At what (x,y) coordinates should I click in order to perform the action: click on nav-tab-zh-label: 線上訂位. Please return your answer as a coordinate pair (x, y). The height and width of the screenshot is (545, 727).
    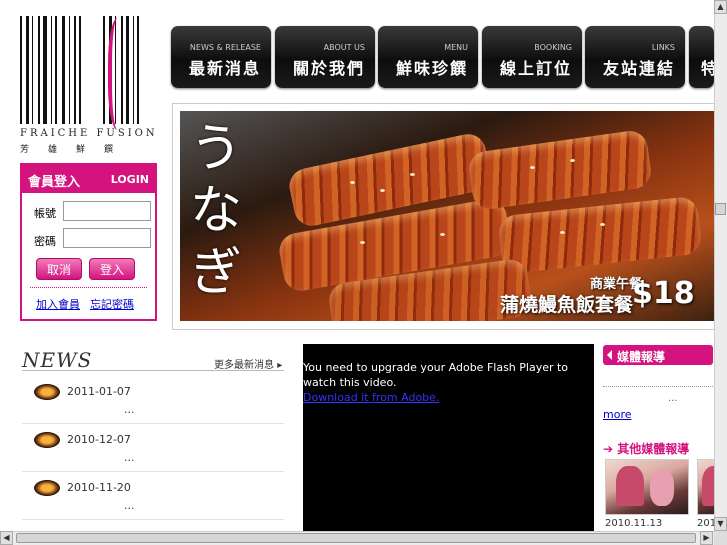
    Looking at the image, I should click on (535, 68).